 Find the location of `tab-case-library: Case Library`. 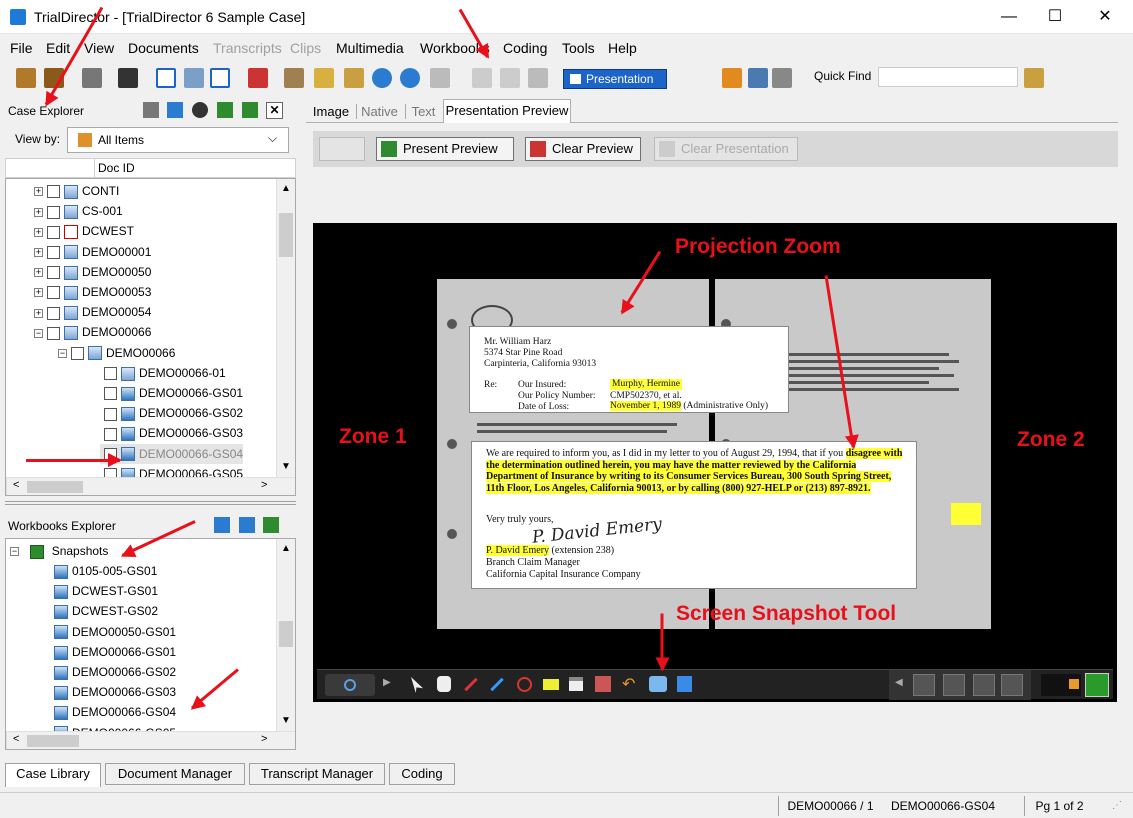

tab-case-library: Case Library is located at coordinates (53, 775).